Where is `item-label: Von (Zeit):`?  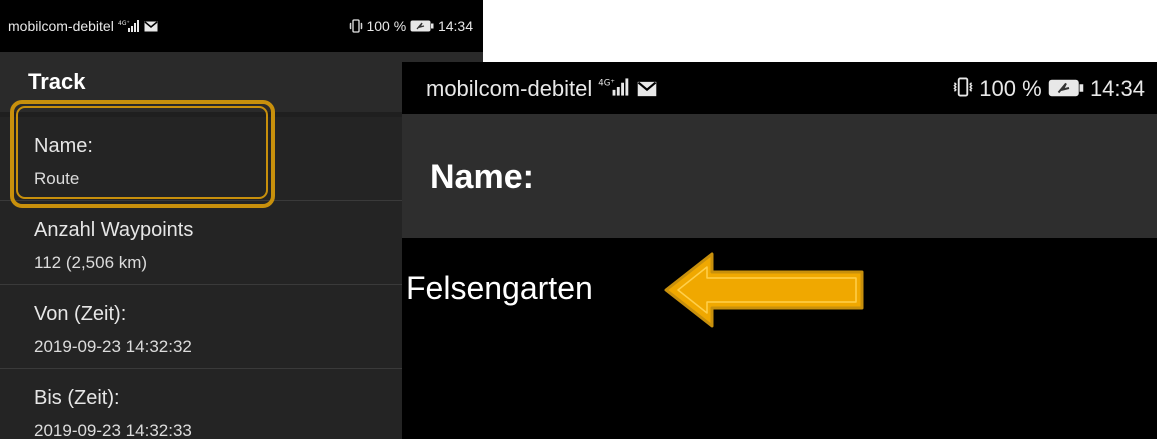
item-label: Von (Zeit): is located at coordinates (80, 314).